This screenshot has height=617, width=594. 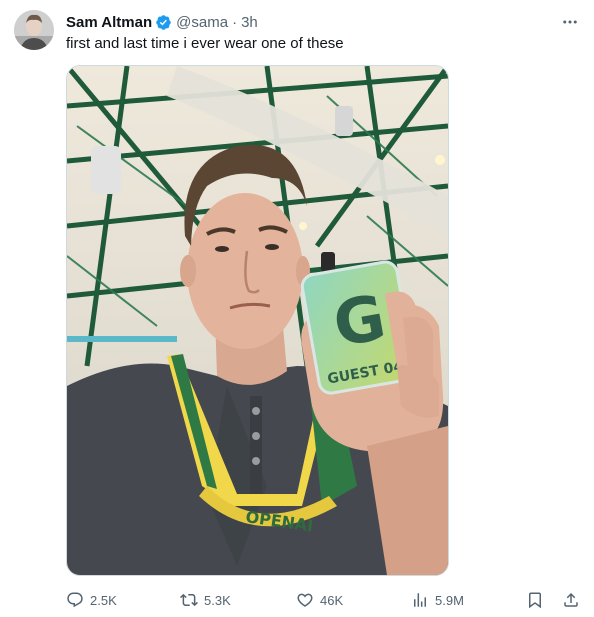 I want to click on avatar, so click(x=34, y=30).